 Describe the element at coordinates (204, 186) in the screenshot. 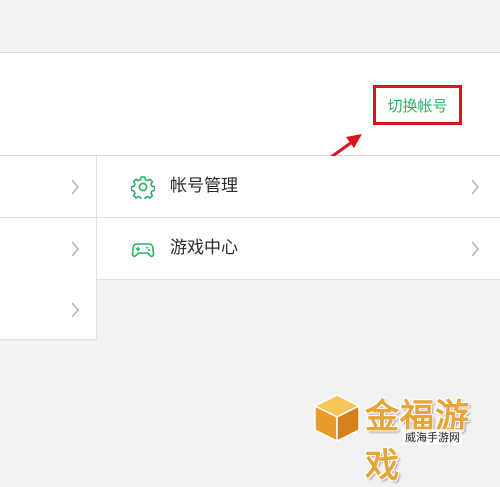

I see `menu-item-label: 帐号管理` at that location.